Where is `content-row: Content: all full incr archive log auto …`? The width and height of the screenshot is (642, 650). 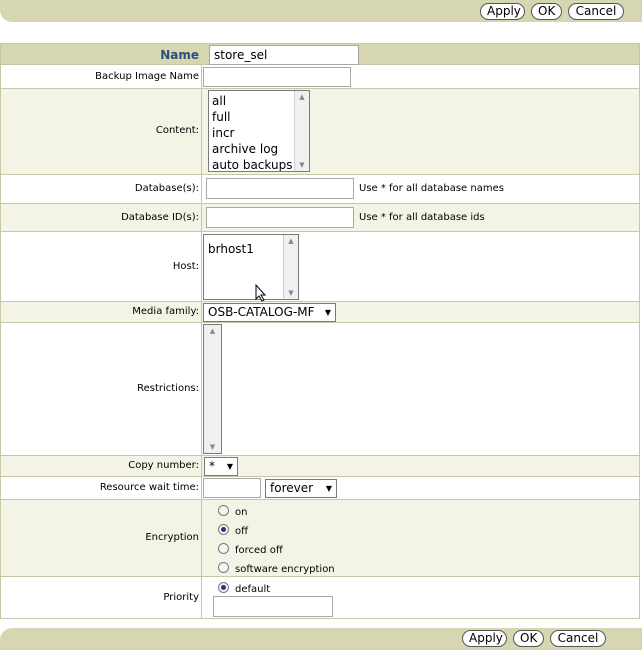 content-row: Content: all full incr archive log auto … is located at coordinates (320, 132).